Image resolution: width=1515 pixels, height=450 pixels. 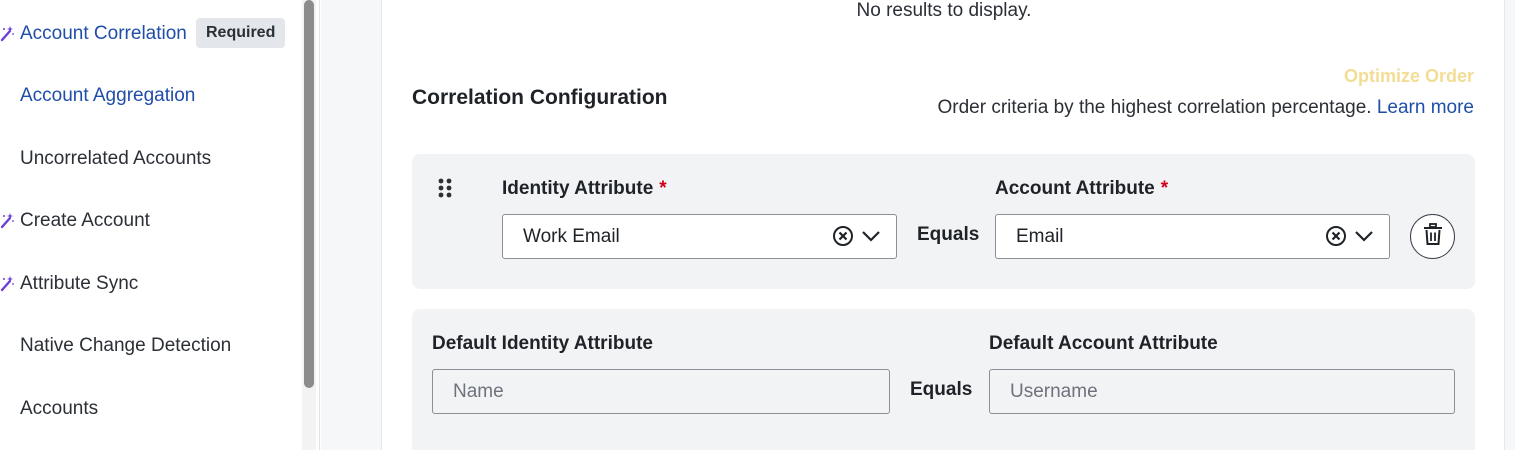 What do you see at coordinates (150, 409) in the screenshot?
I see `sidebar-item-accounts: Accounts` at bounding box center [150, 409].